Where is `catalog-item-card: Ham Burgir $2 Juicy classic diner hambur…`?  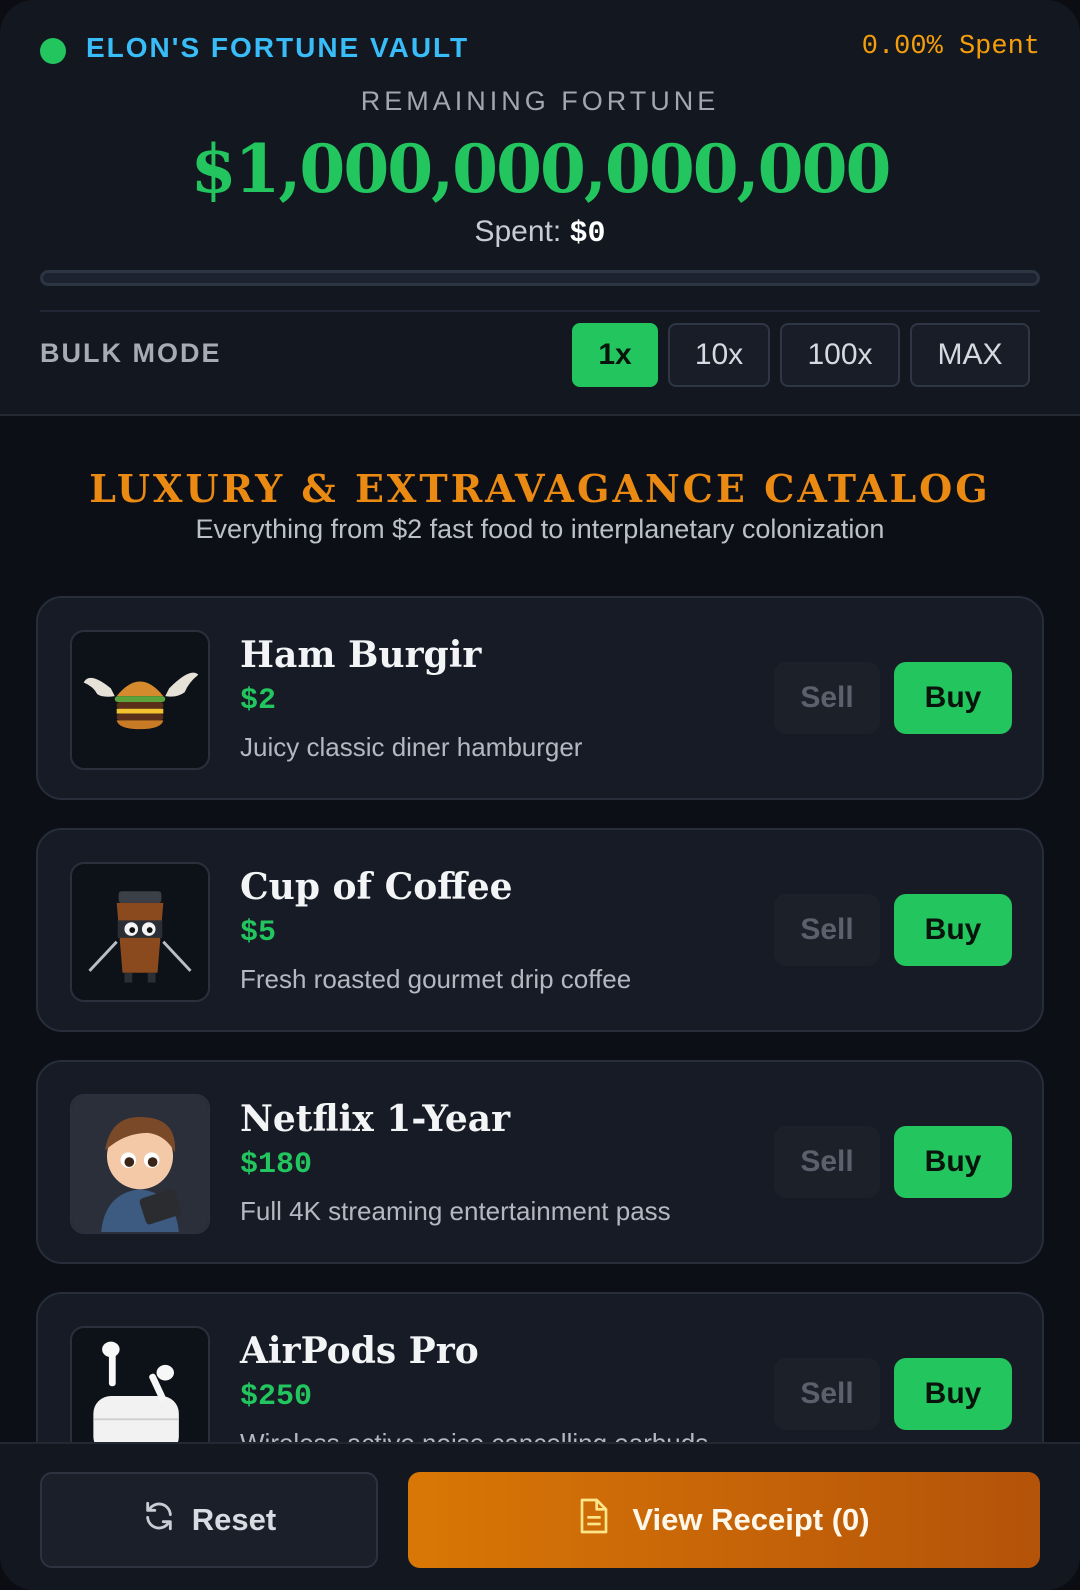 catalog-item-card: Ham Burgir $2 Juicy classic diner hambur… is located at coordinates (540, 698).